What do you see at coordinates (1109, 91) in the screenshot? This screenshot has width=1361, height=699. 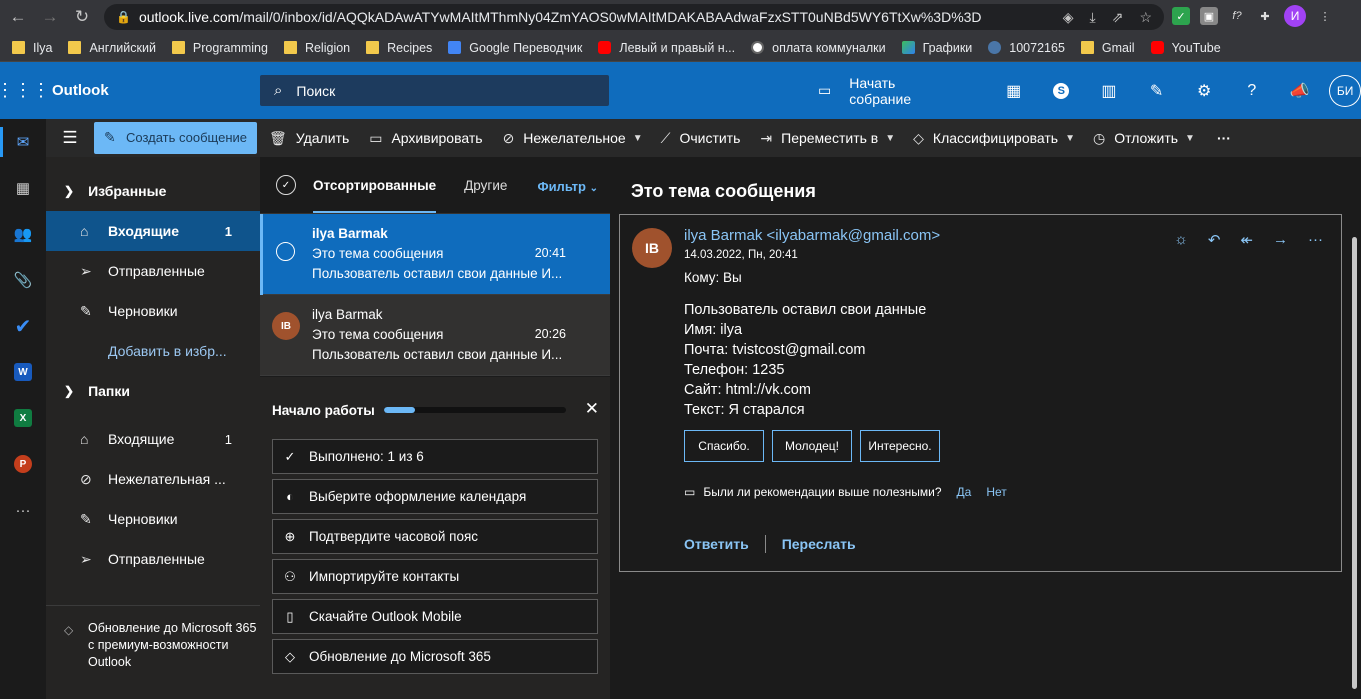 I see `office-icon: ▥` at bounding box center [1109, 91].